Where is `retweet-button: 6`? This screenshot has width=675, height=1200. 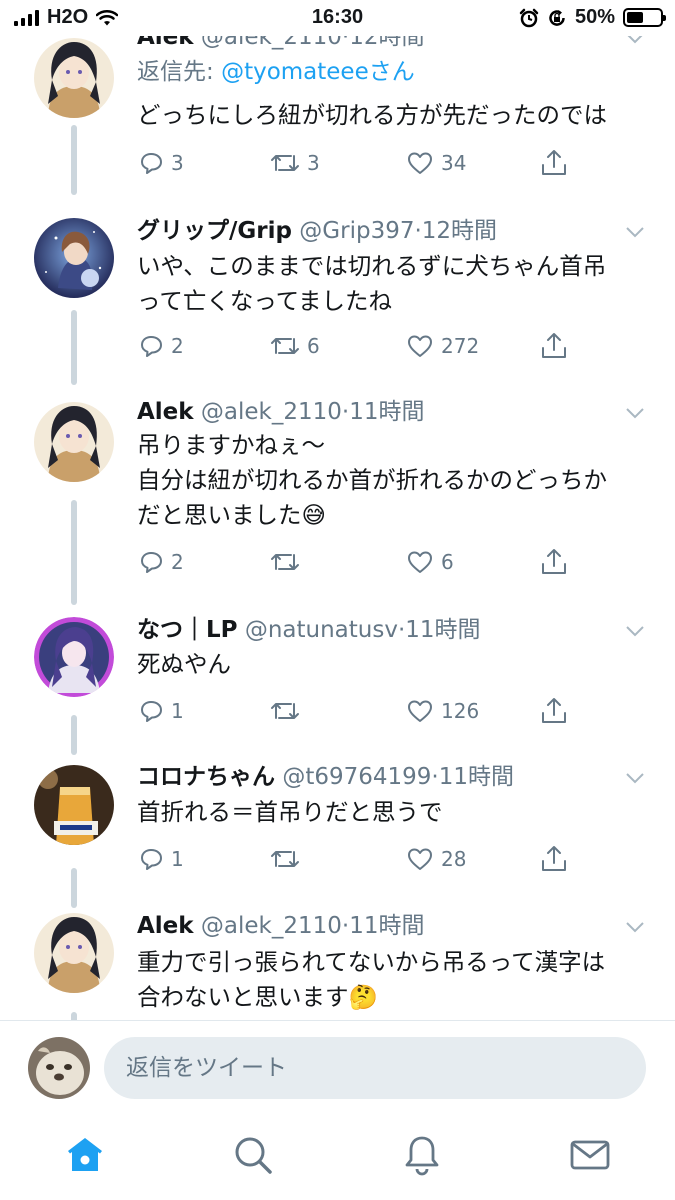
retweet-button: 6 is located at coordinates (294, 346).